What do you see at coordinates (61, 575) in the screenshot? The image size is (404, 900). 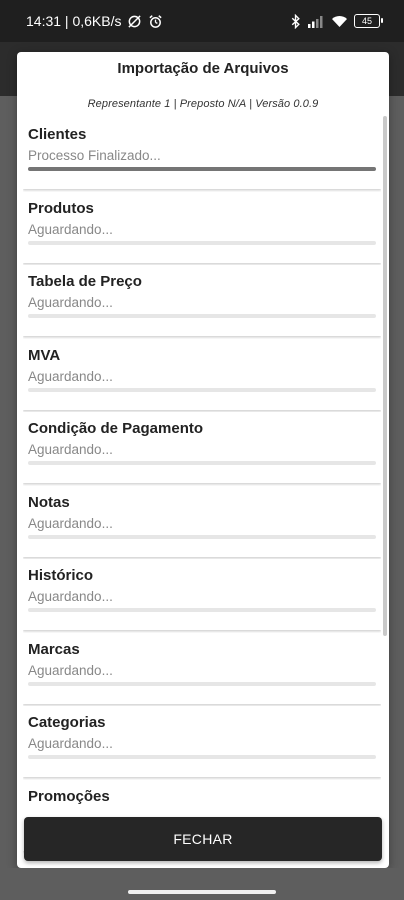 I see `item-name: Histórico` at bounding box center [61, 575].